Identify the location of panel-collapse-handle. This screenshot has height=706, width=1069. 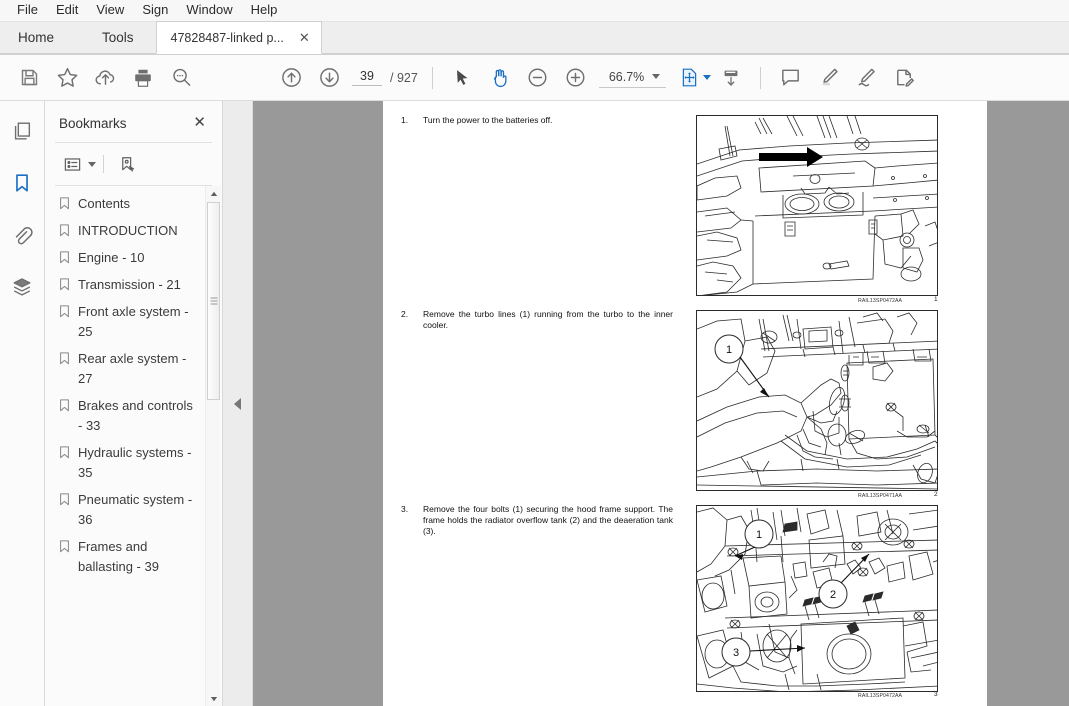
(238, 403).